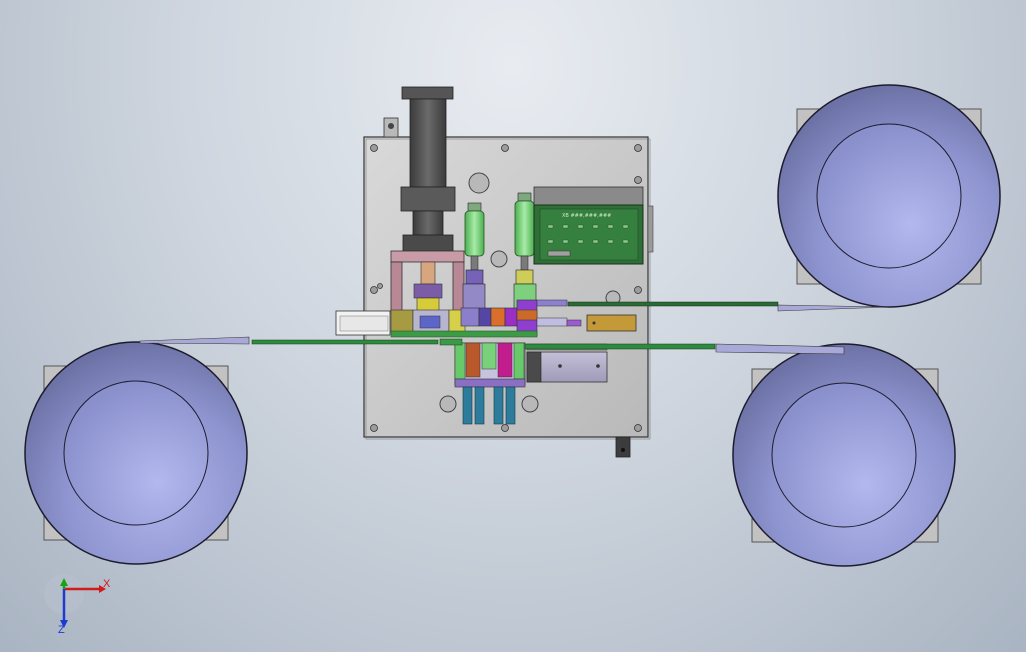 The height and width of the screenshot is (652, 1026). I want to click on sensor-screw, so click(594, 323).